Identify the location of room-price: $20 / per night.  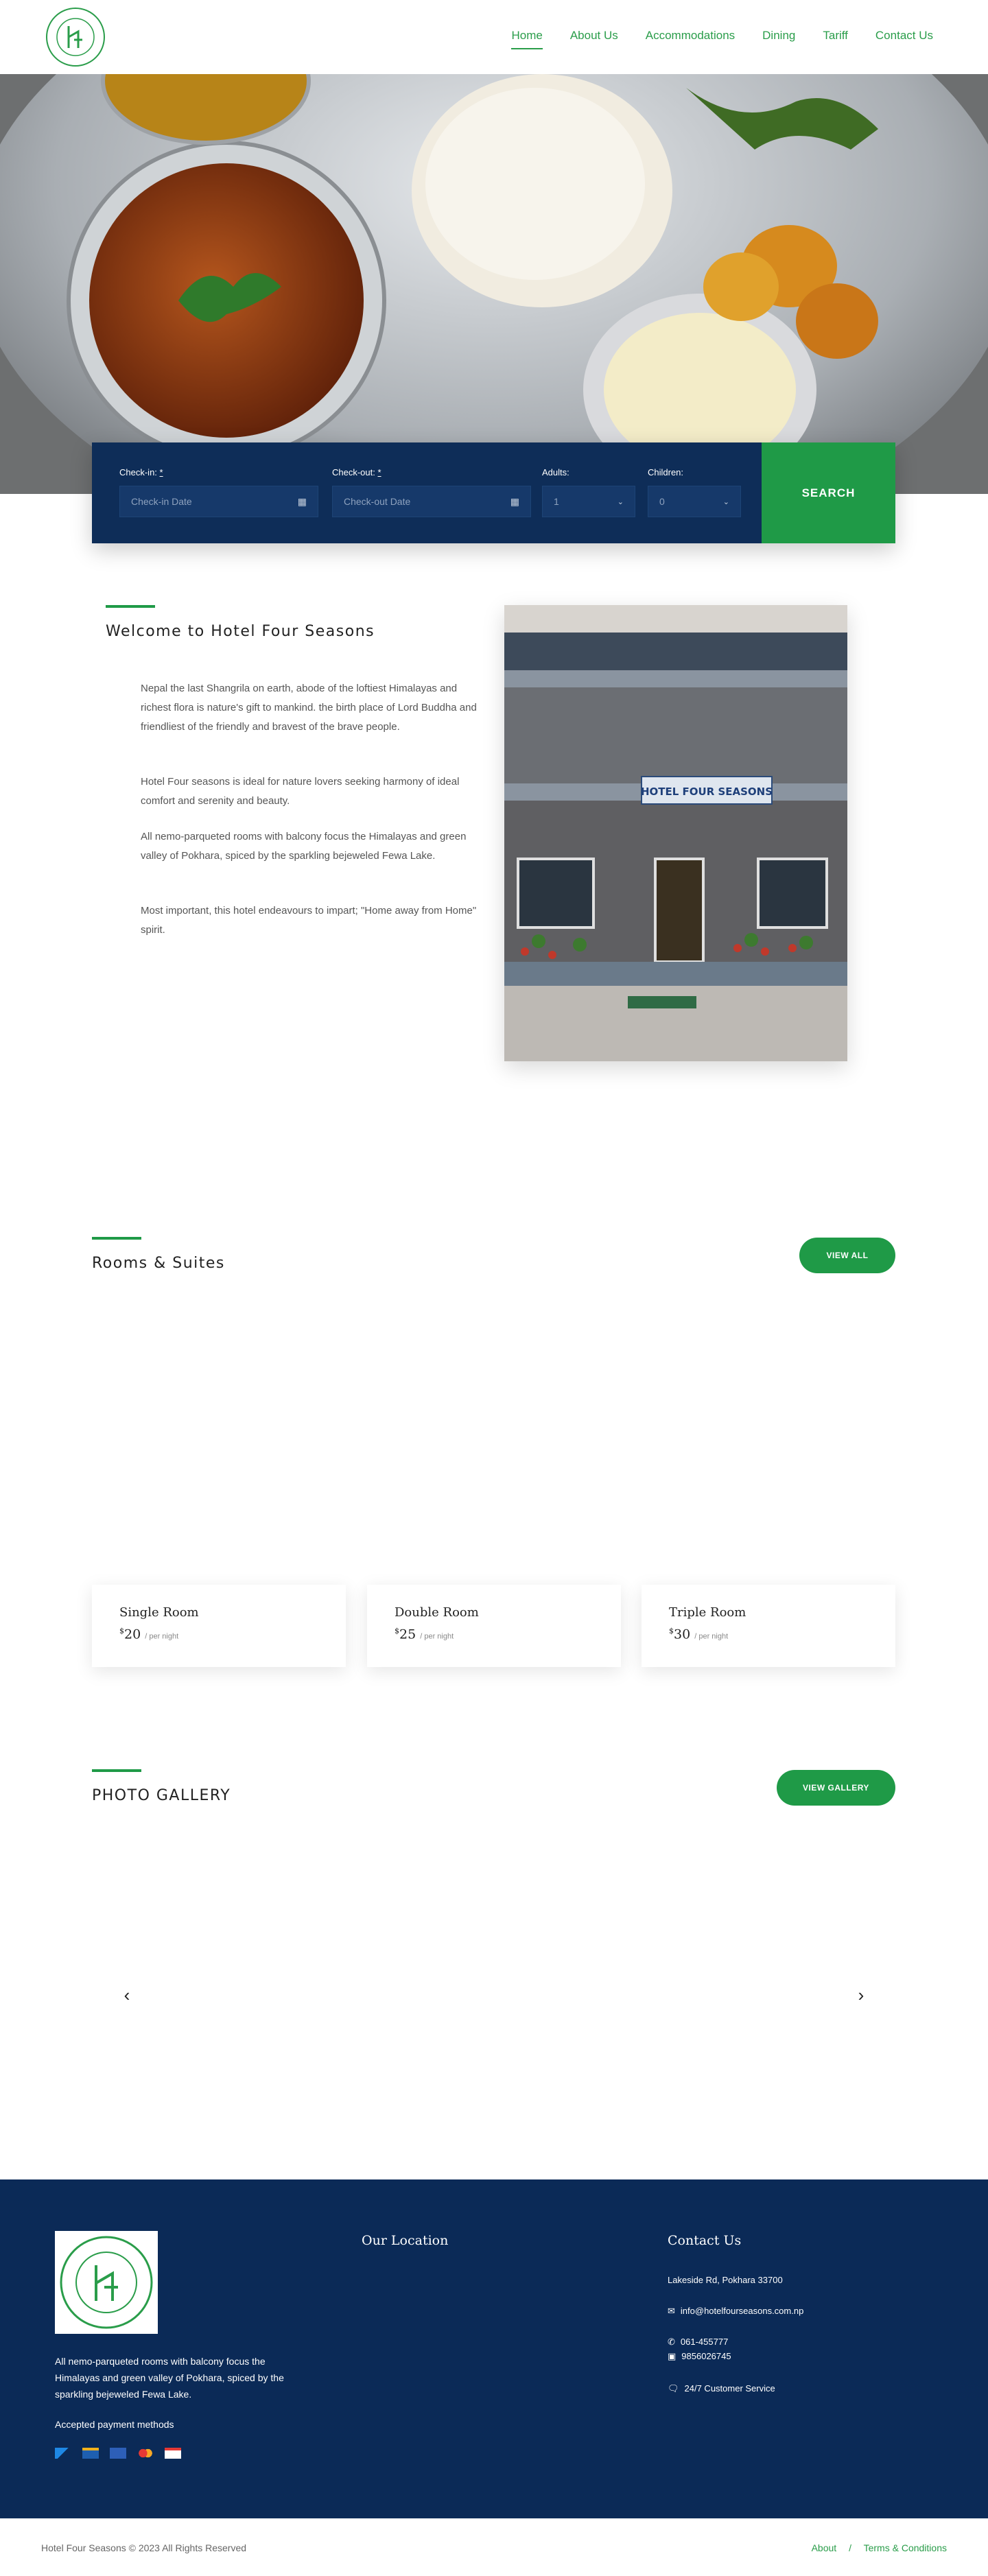
(149, 1634).